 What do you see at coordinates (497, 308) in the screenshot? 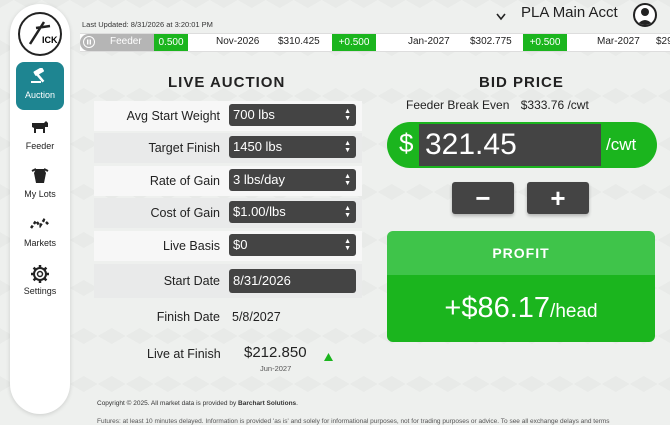
I see `profit-value: +$86.17` at bounding box center [497, 308].